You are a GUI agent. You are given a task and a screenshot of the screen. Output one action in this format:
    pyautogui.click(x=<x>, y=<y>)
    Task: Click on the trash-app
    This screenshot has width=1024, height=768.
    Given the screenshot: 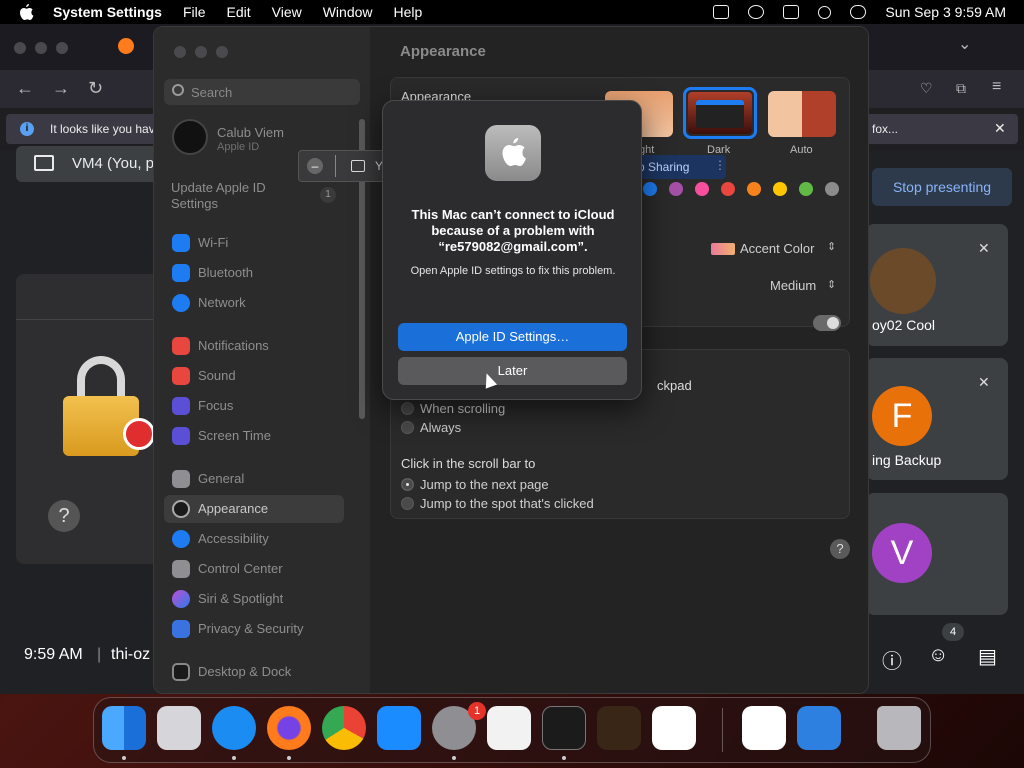 What is the action you would take?
    pyautogui.click(x=899, y=728)
    